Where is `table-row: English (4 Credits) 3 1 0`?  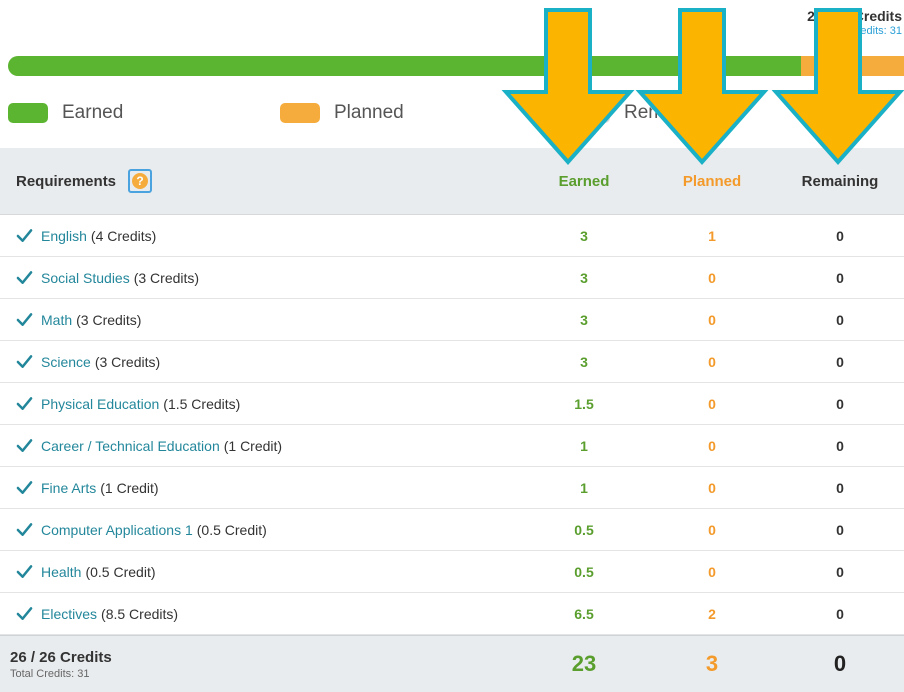
table-row: English (4 Credits) 3 1 0 is located at coordinates (452, 236).